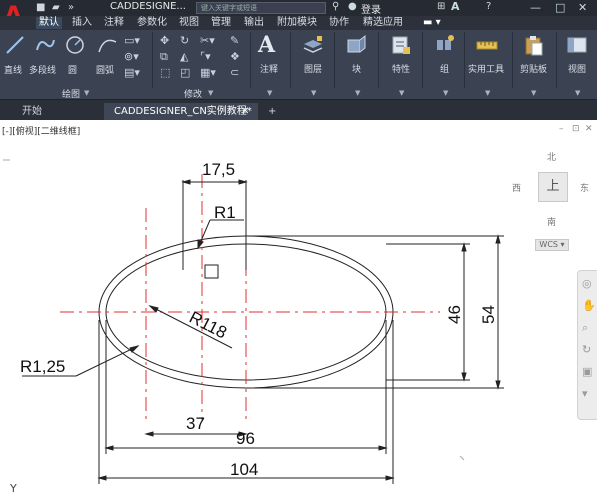 The width and height of the screenshot is (597, 496). What do you see at coordinates (82, 23) in the screenshot?
I see `tab-insert: 插入` at bounding box center [82, 23].